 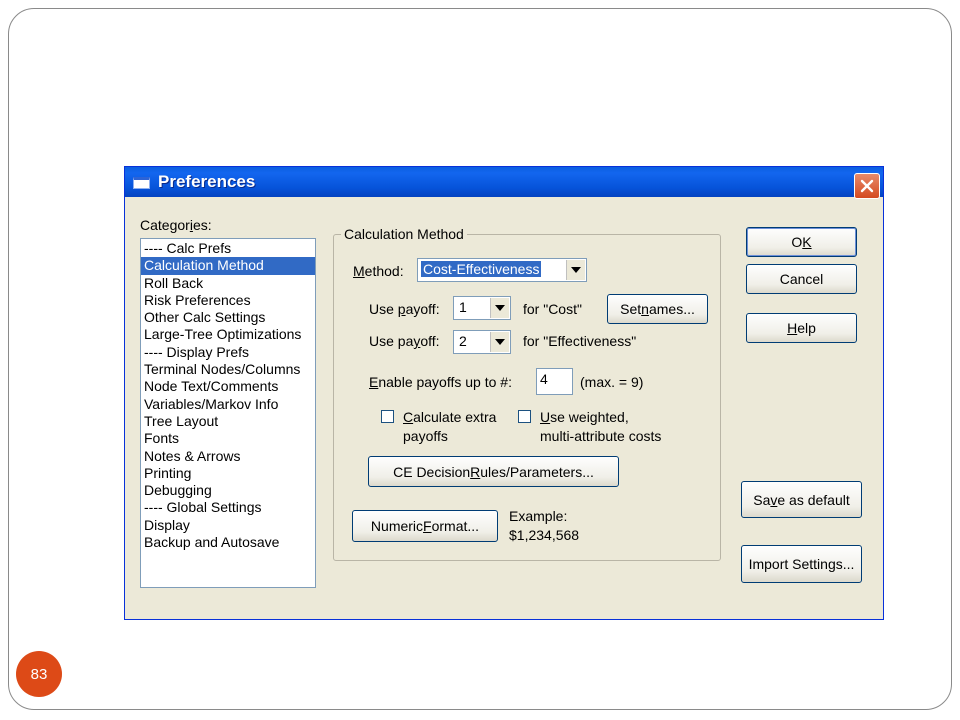 I want to click on calculate-extra-label-line2: payoffs, so click(x=425, y=436).